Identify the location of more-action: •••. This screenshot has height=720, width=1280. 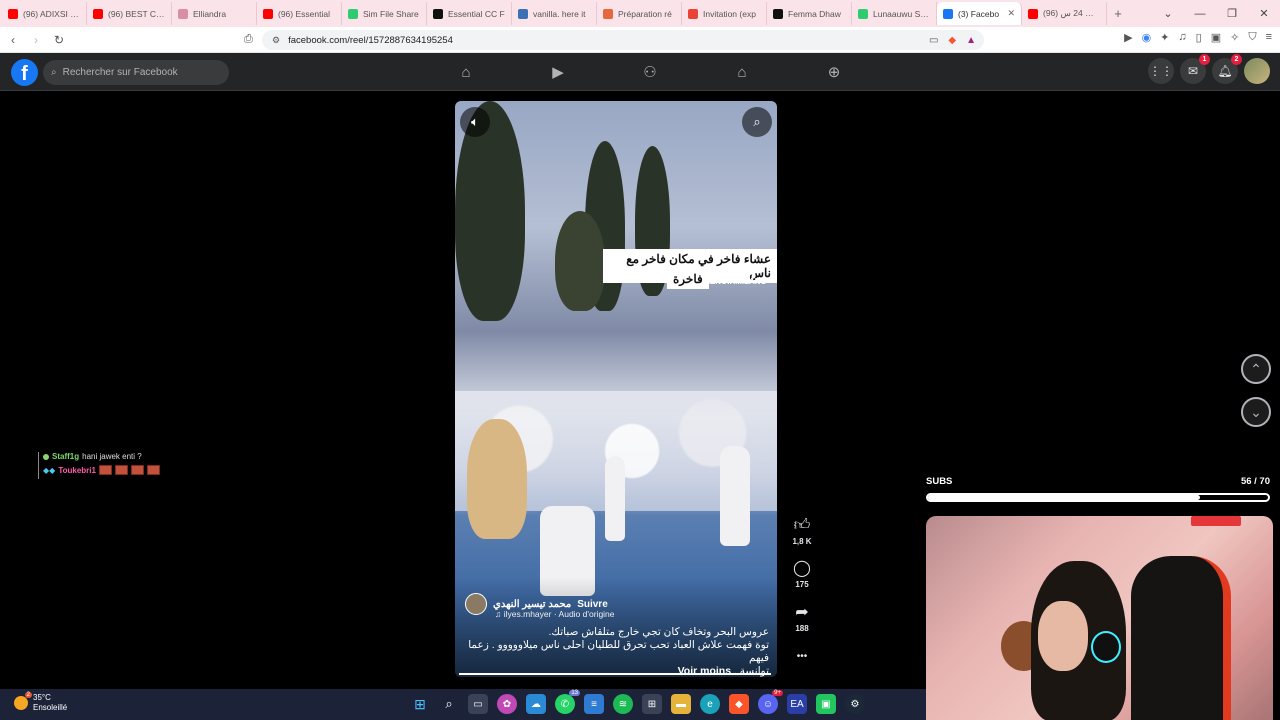
(802, 657).